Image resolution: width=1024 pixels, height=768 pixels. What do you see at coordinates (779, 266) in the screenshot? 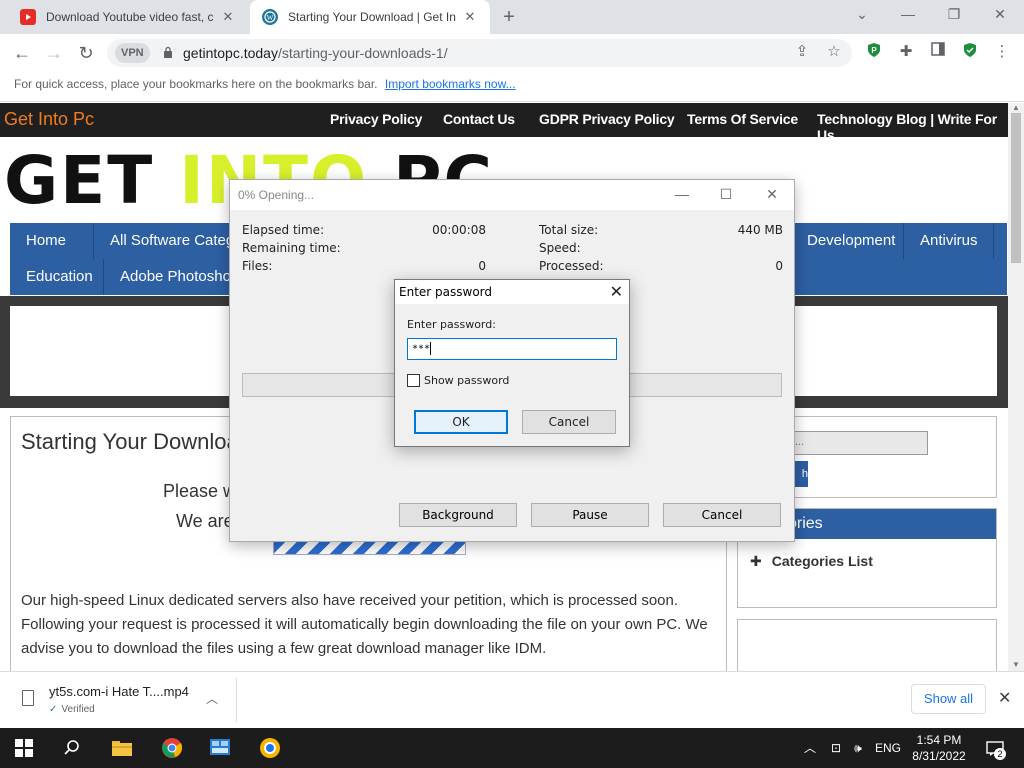
I see `processed-value: 0` at bounding box center [779, 266].